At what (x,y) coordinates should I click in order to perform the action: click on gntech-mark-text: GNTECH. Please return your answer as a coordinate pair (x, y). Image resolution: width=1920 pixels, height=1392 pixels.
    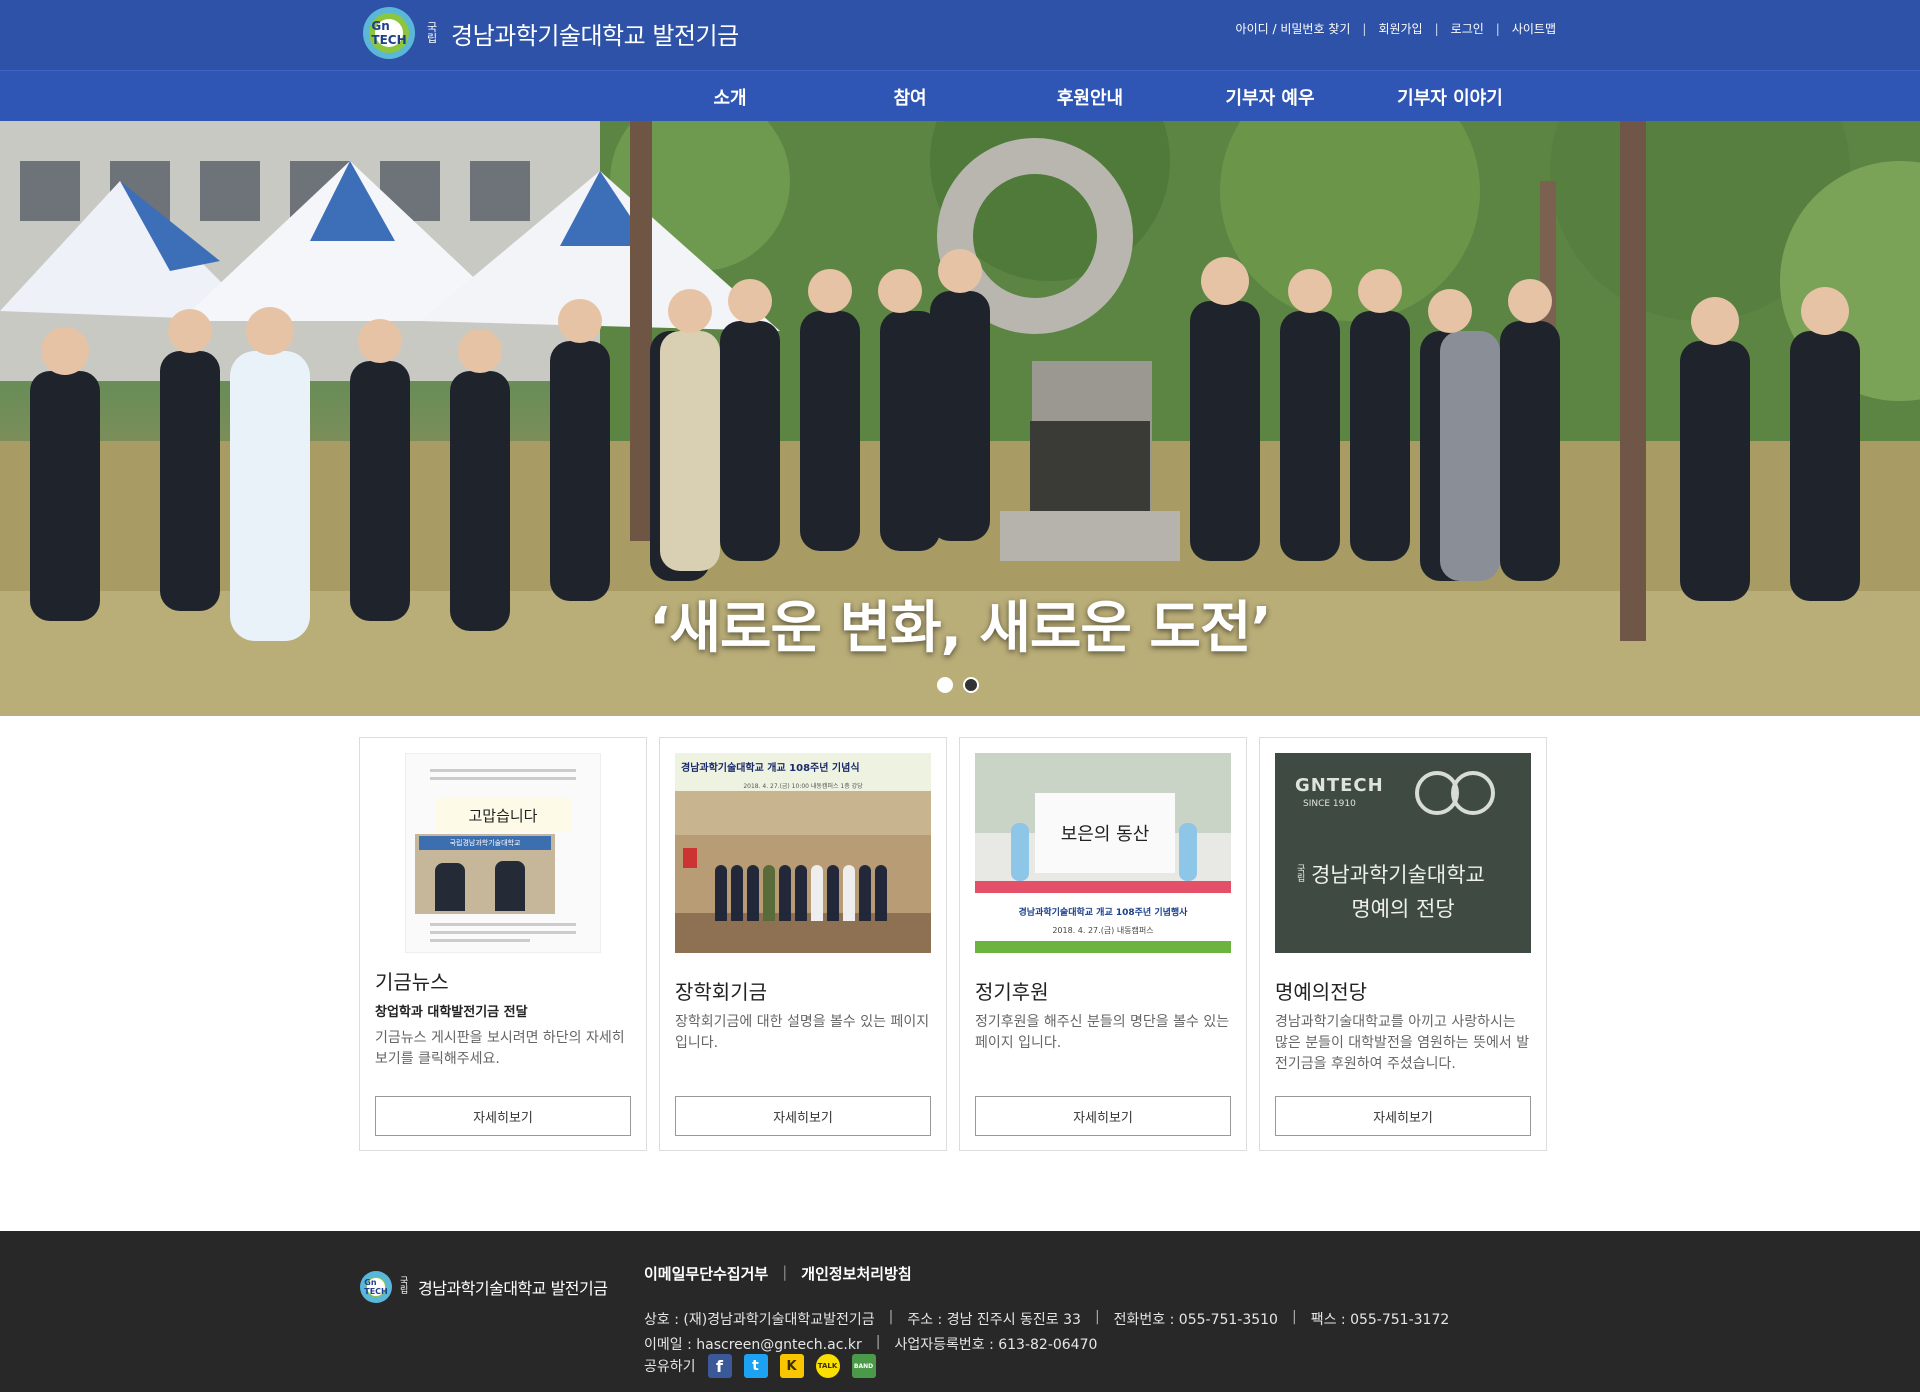
    Looking at the image, I should click on (1339, 785).